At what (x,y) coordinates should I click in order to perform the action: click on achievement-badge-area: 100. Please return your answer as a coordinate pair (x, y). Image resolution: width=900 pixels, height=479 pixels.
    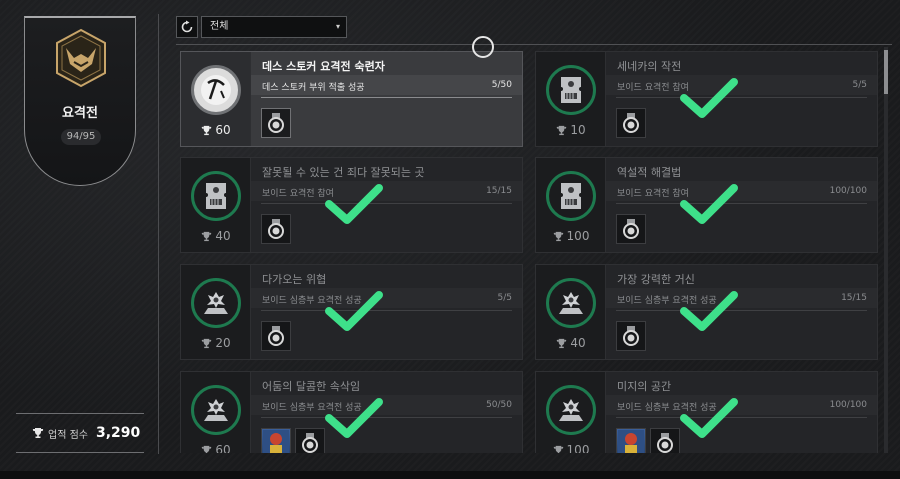
    Looking at the image, I should click on (571, 205).